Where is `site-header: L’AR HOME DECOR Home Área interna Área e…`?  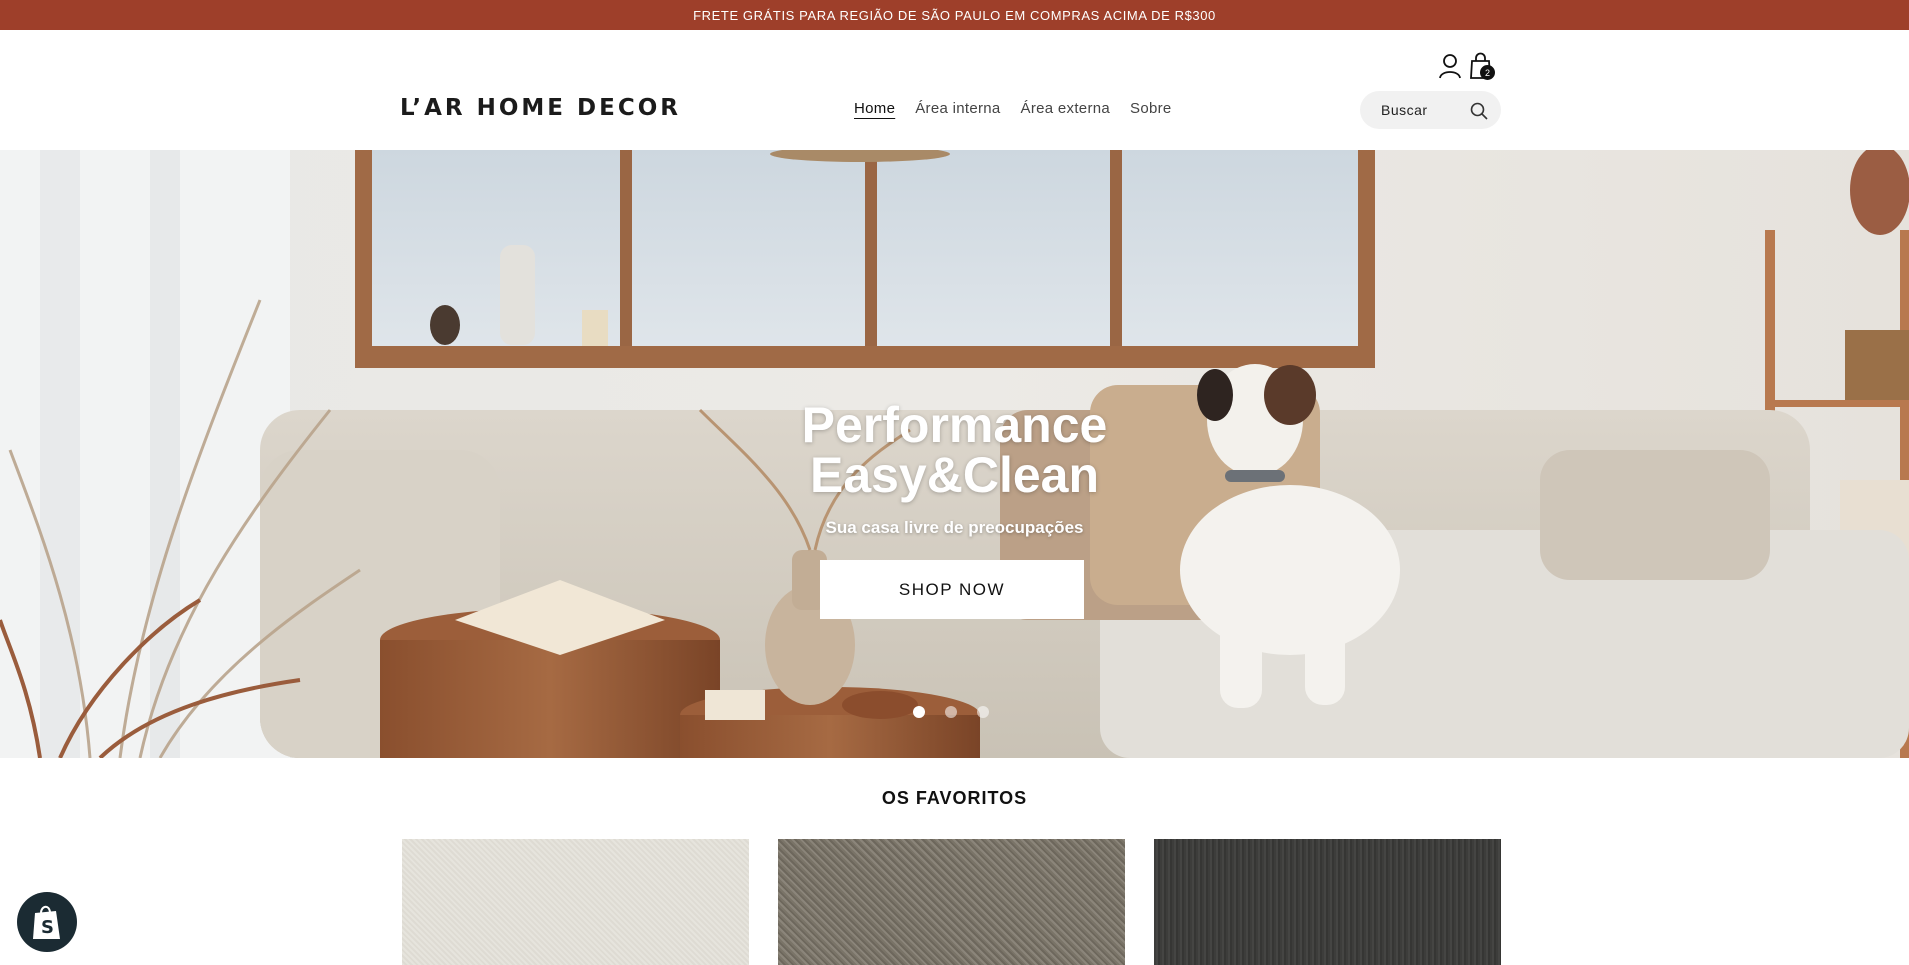 site-header: L’AR HOME DECOR Home Área interna Área e… is located at coordinates (954, 90).